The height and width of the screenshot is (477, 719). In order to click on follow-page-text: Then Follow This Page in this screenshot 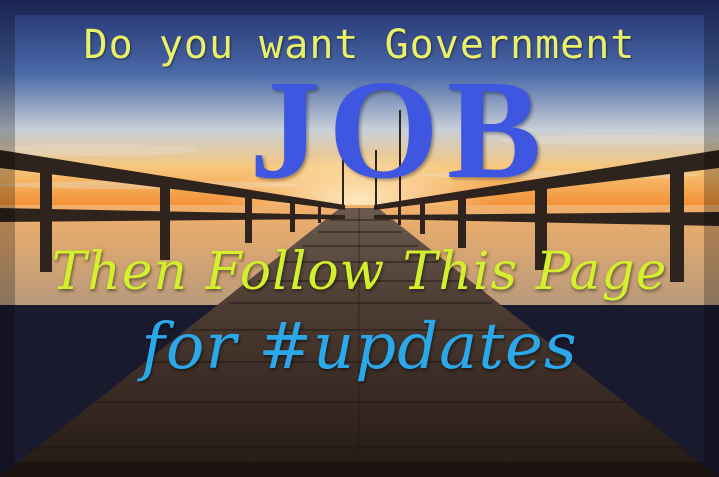, I will do `click(359, 272)`.